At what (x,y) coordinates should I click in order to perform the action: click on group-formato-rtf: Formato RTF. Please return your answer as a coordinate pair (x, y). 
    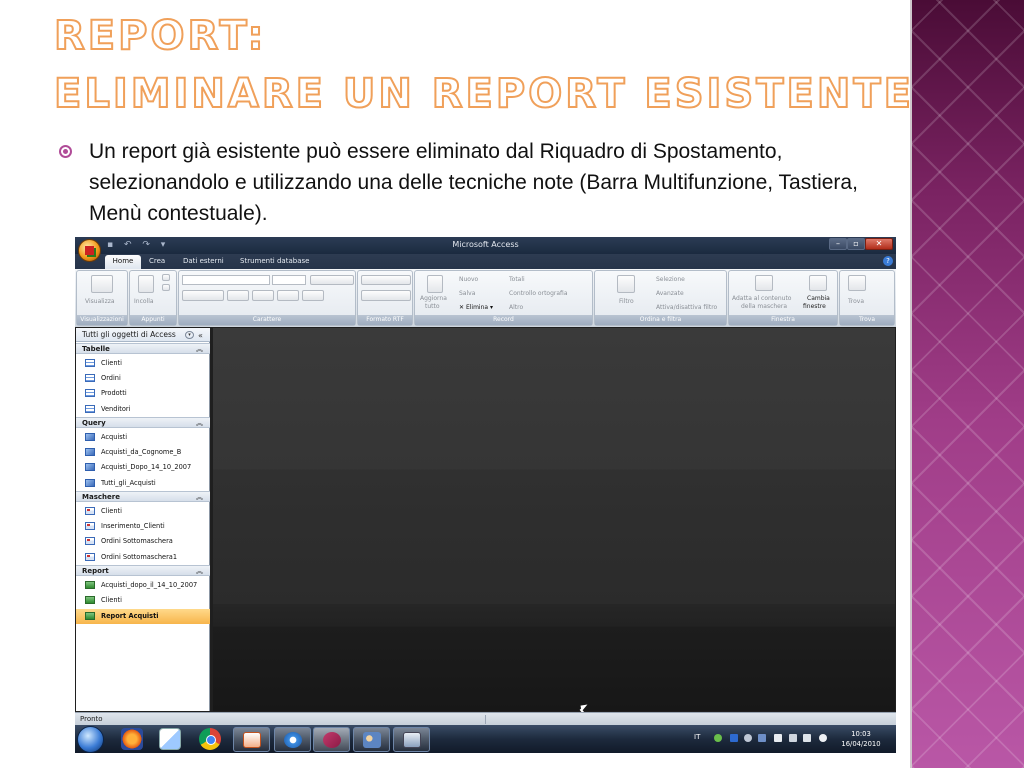
    Looking at the image, I should click on (385, 298).